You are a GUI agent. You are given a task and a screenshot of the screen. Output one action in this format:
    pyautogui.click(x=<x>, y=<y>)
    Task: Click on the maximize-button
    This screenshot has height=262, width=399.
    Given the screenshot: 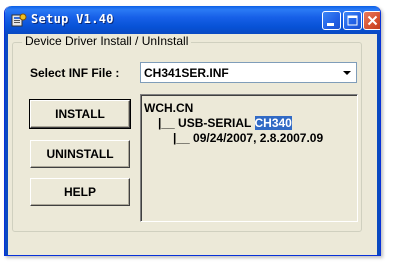 What is the action you would take?
    pyautogui.click(x=352, y=20)
    